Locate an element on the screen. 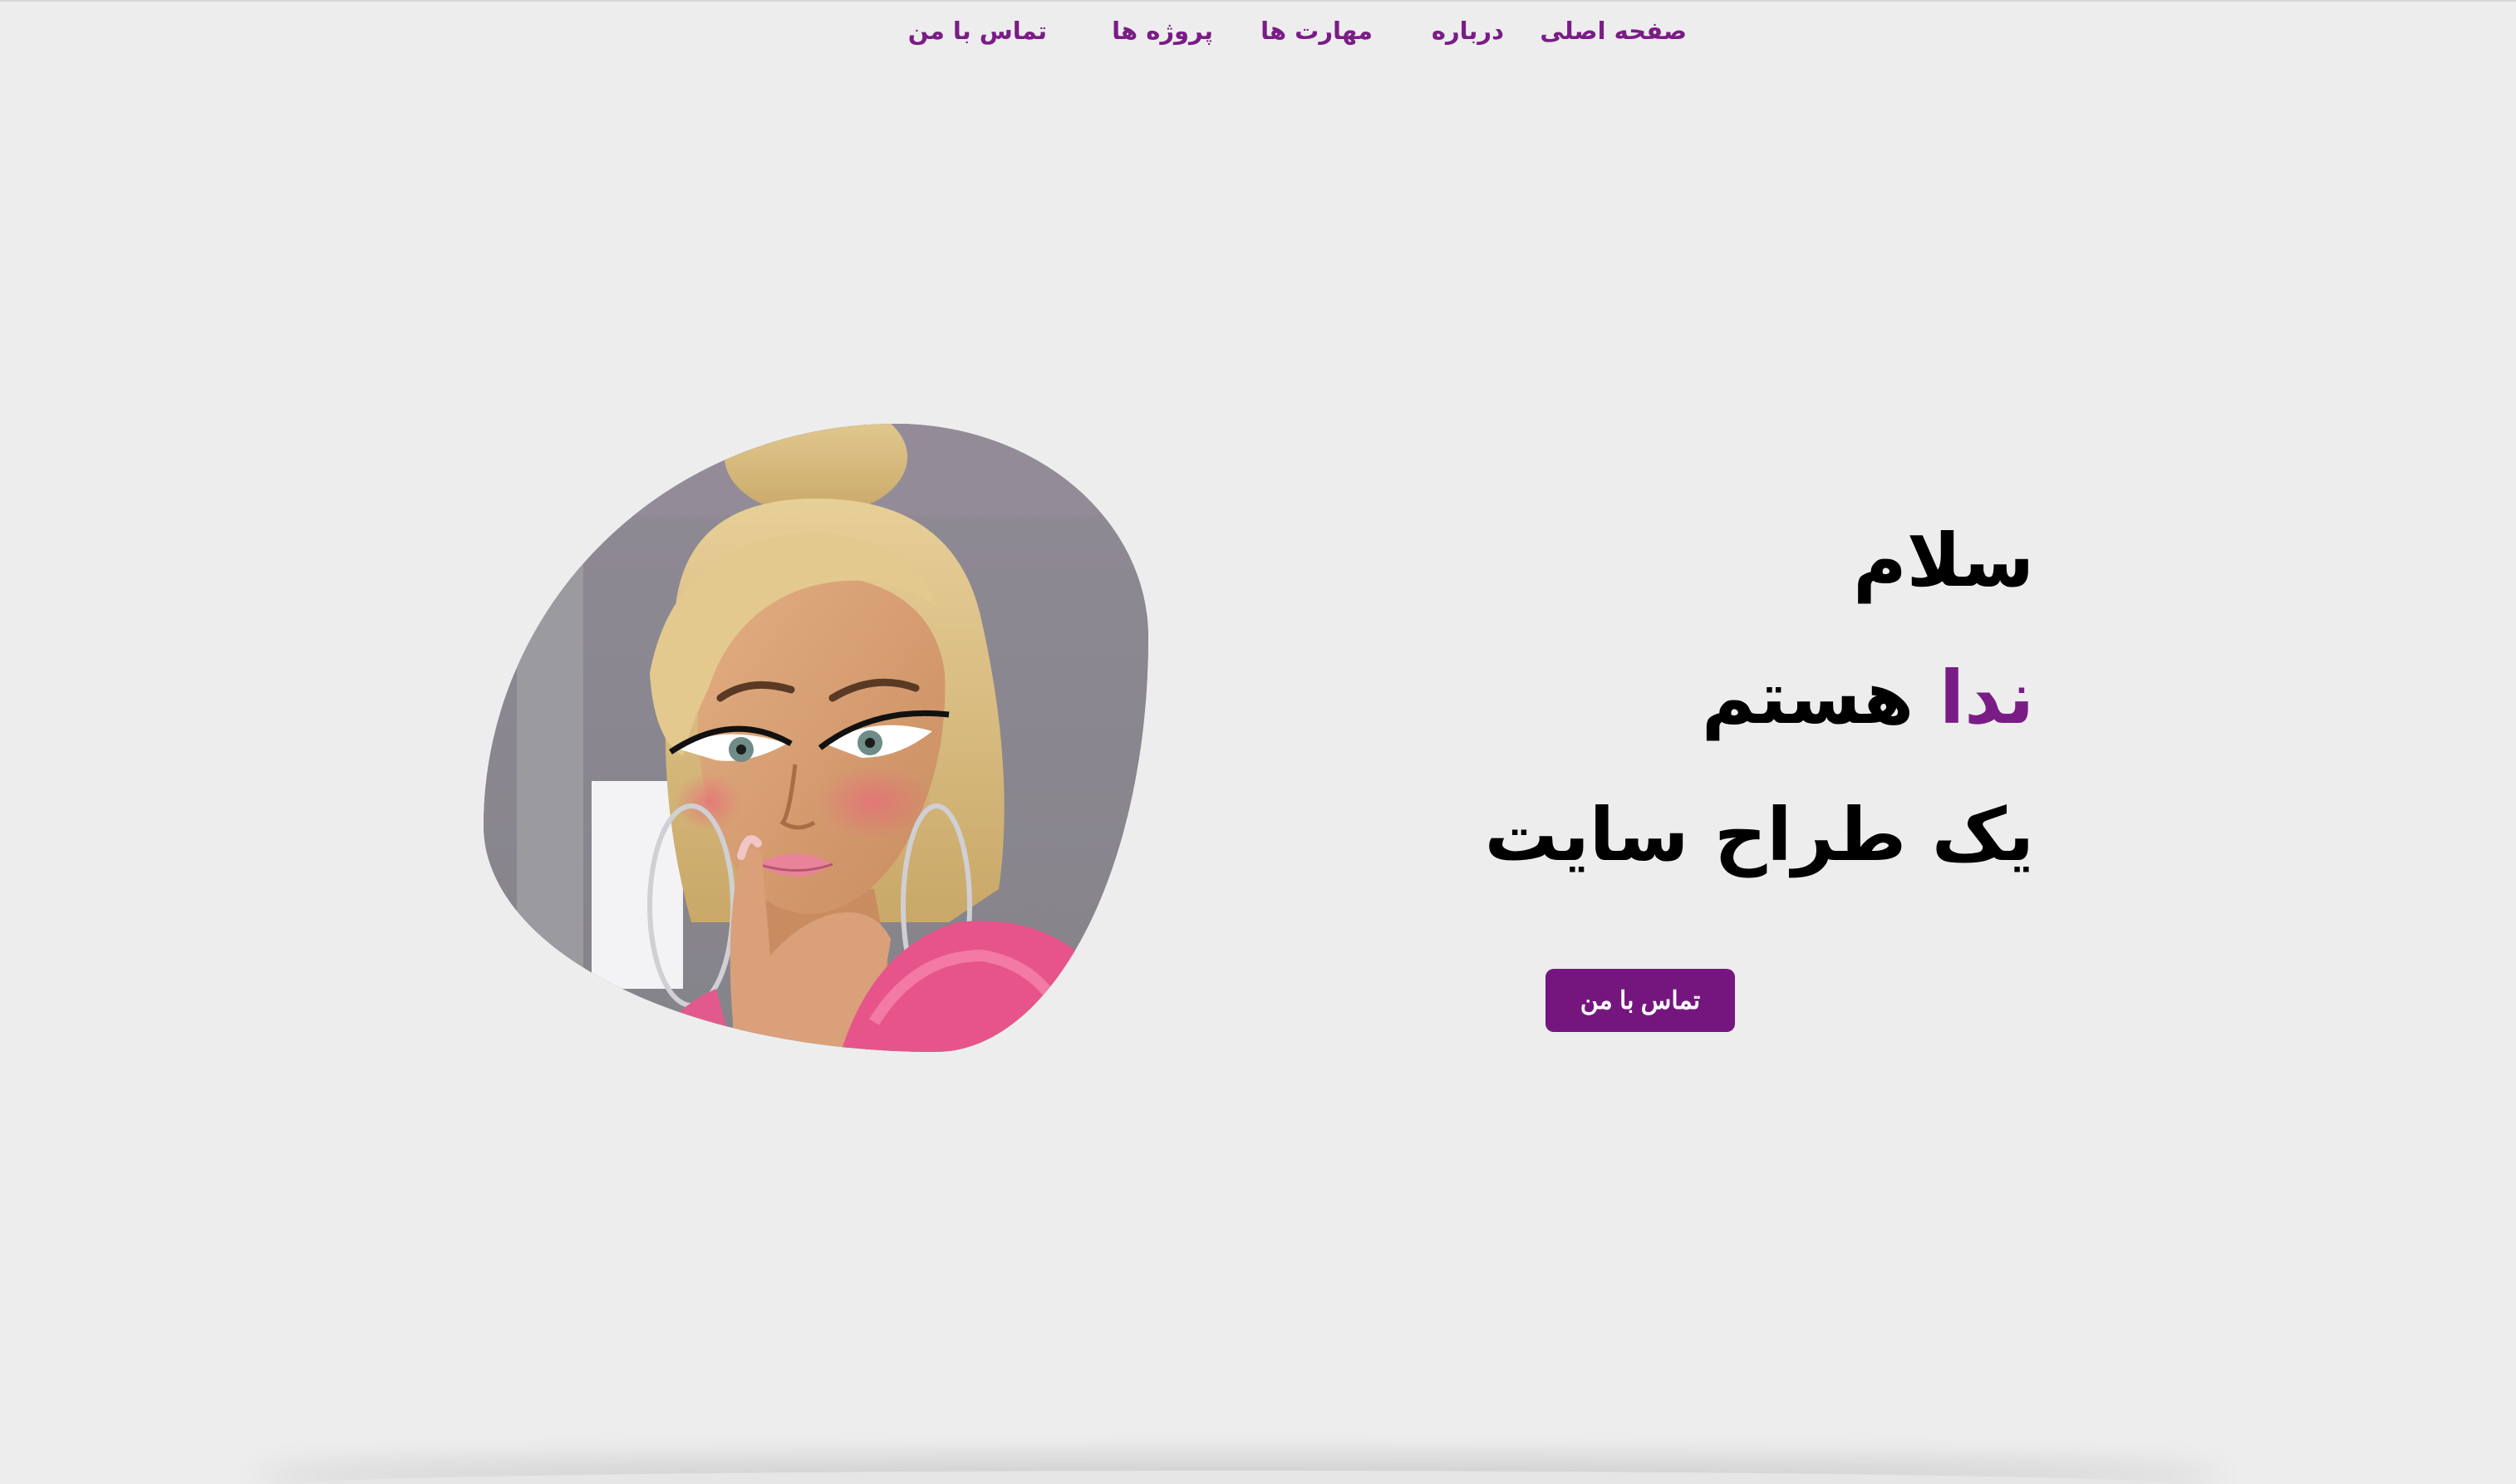 The height and width of the screenshot is (1484, 2516). portrait-image is located at coordinates (816, 738).